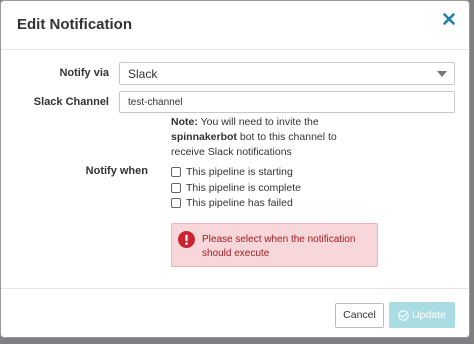 Image resolution: width=474 pixels, height=344 pixels. Describe the element at coordinates (449, 19) in the screenshot. I see `close-icon` at that location.